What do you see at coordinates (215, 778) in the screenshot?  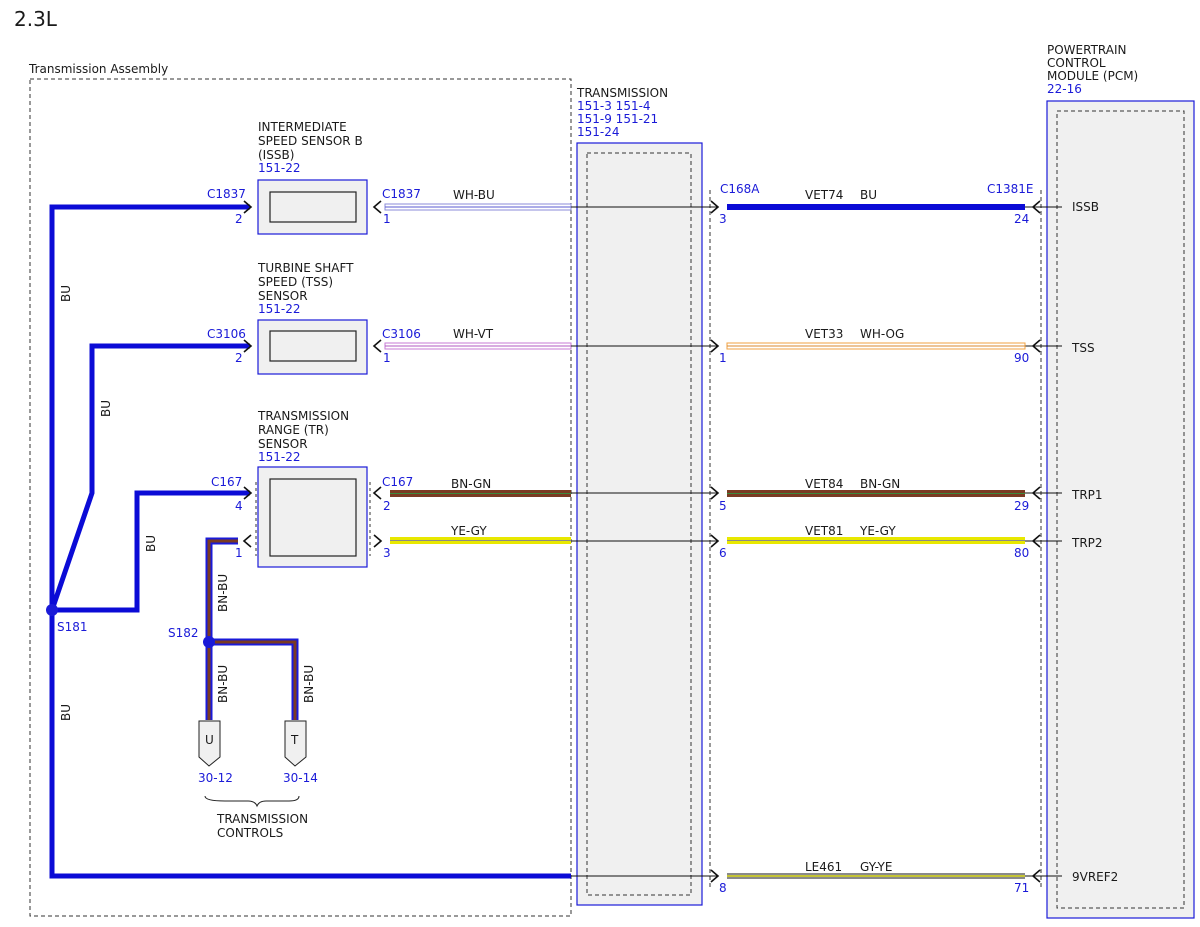 I see `u-pointer-ref: 30-12` at bounding box center [215, 778].